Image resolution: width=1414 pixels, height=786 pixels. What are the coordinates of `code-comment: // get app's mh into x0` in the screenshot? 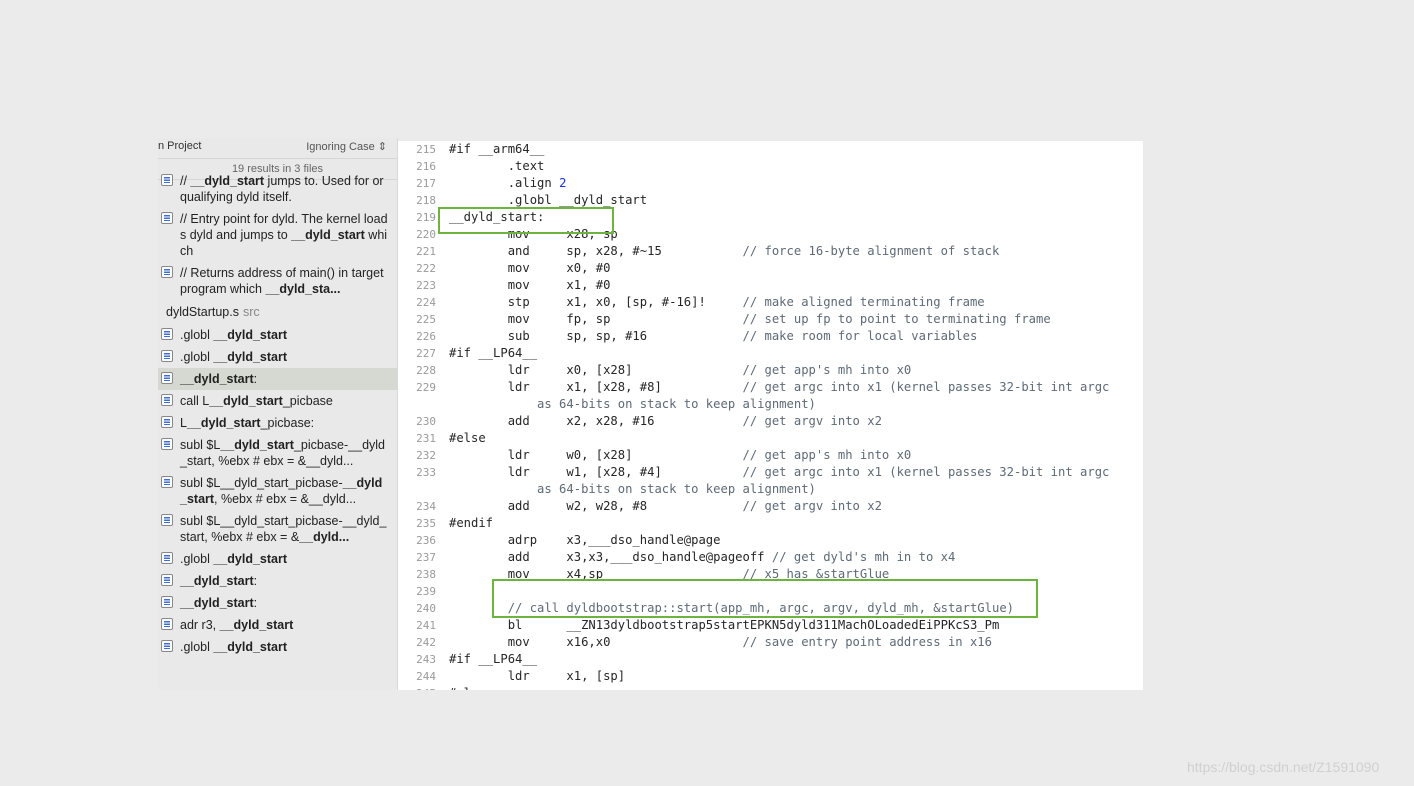 It's located at (827, 455).